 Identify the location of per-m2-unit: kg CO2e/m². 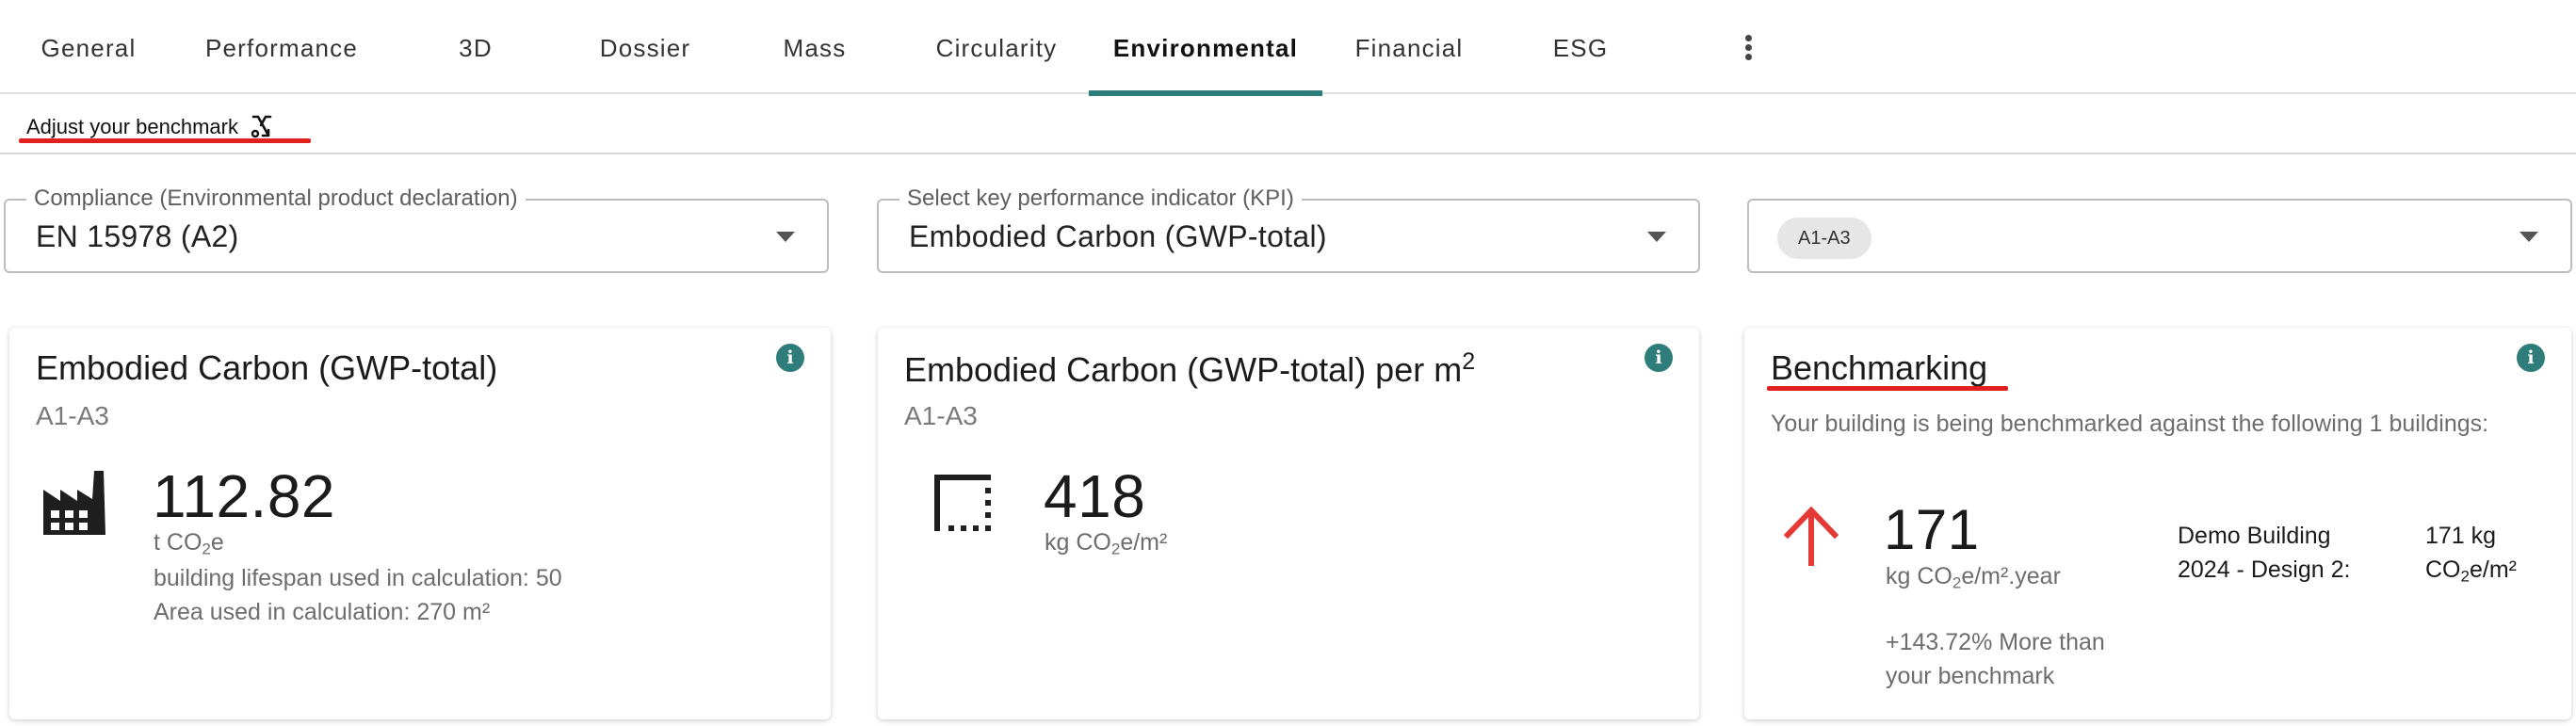
(1106, 543).